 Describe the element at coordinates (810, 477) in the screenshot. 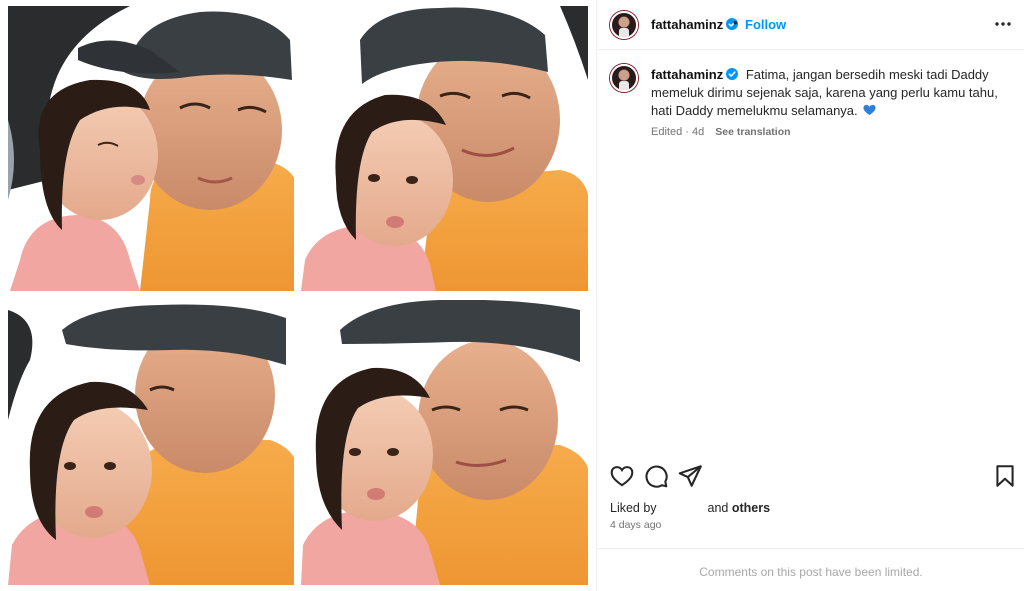

I see `action-bar` at that location.